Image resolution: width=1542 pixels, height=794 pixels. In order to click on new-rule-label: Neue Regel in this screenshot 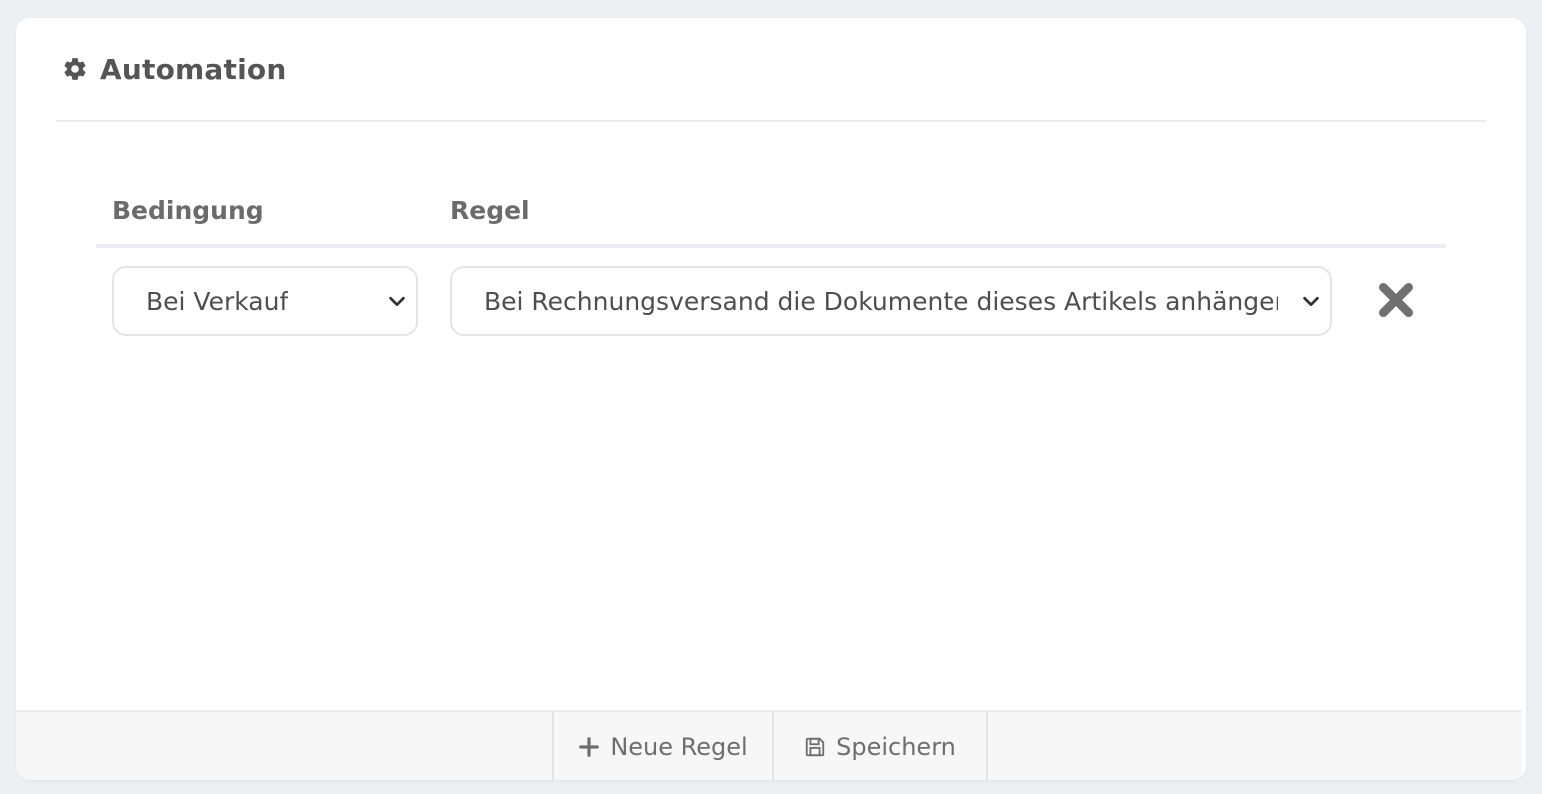, I will do `click(679, 747)`.